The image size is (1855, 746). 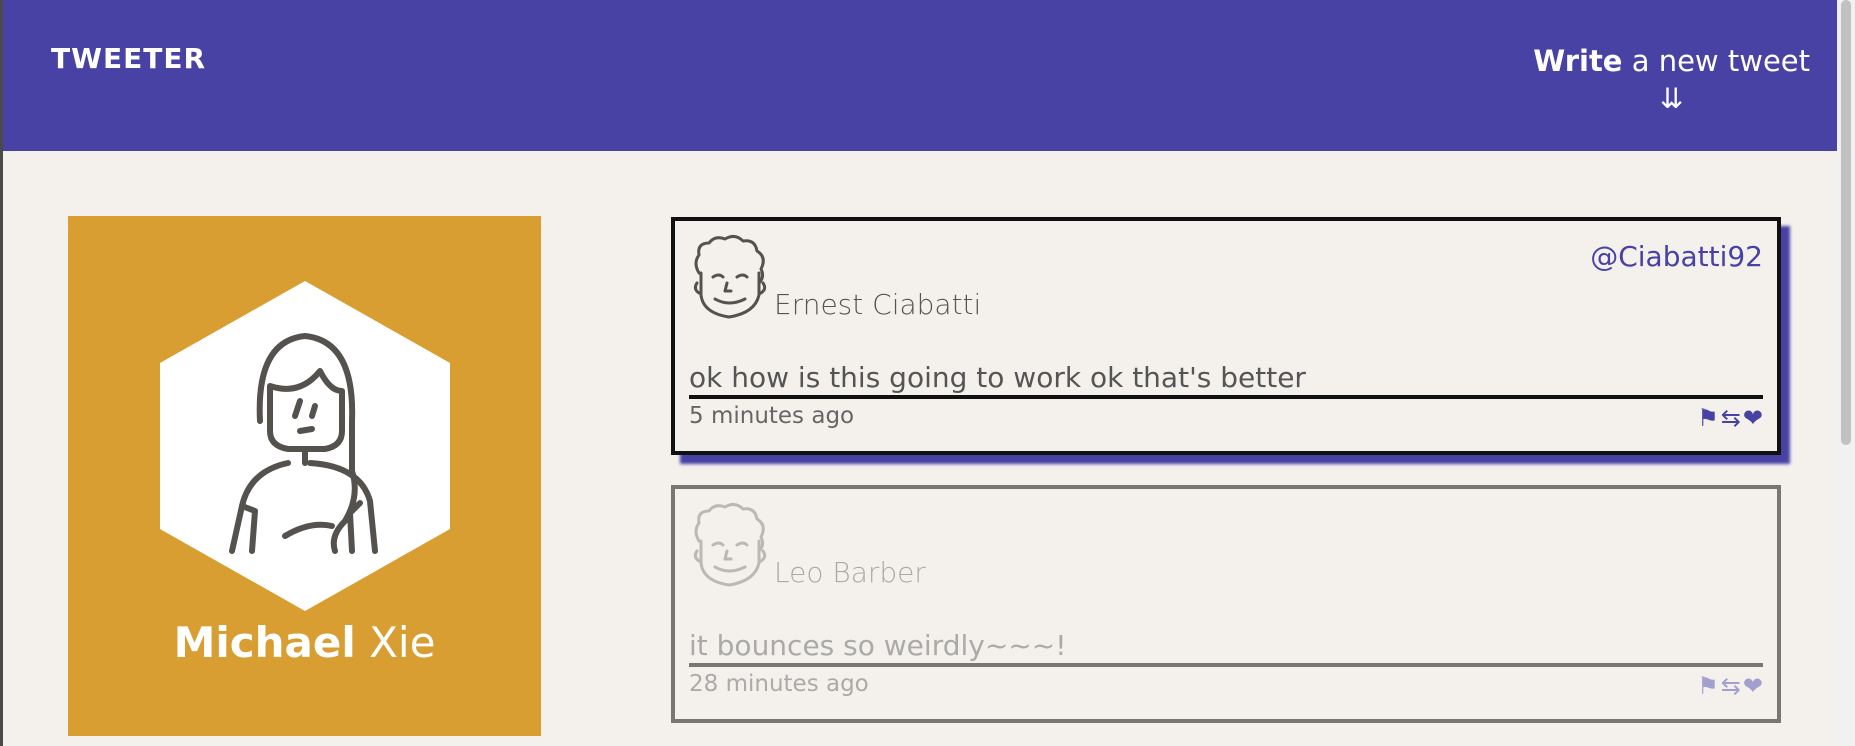 I want to click on scrollbar-thumb, so click(x=1846, y=222).